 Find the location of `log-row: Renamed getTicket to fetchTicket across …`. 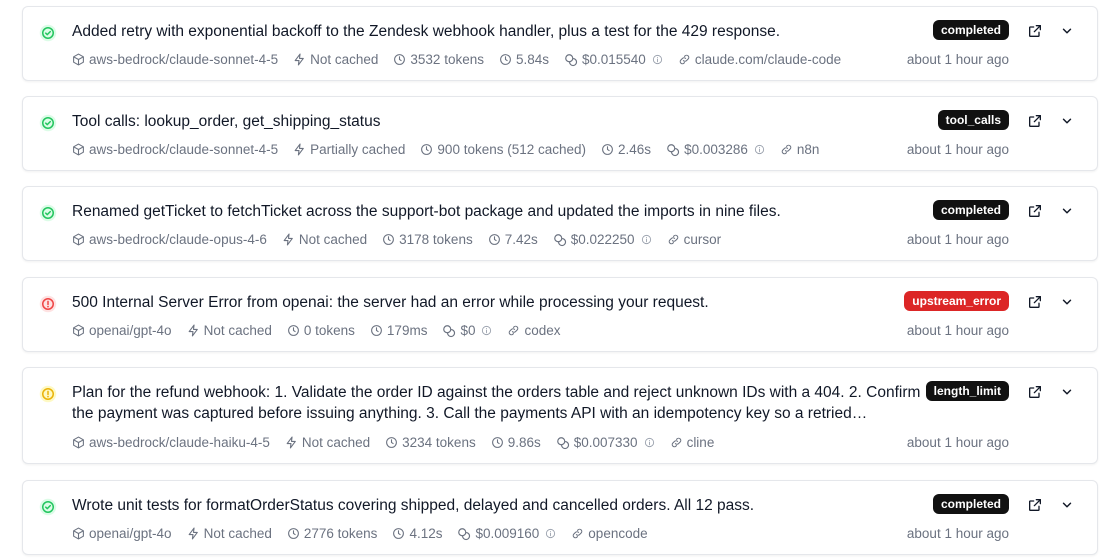

log-row: Renamed getTicket to fetchTicket across … is located at coordinates (560, 223).